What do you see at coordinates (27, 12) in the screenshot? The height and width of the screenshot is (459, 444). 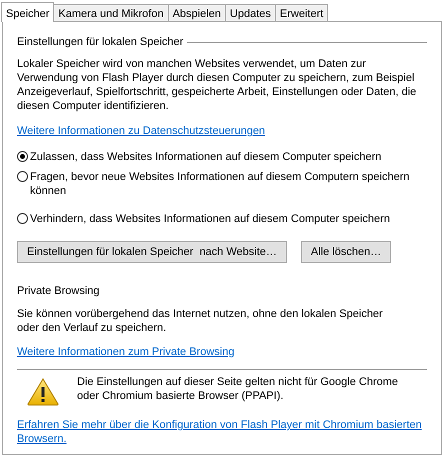 I see `tab: Speicher` at bounding box center [27, 12].